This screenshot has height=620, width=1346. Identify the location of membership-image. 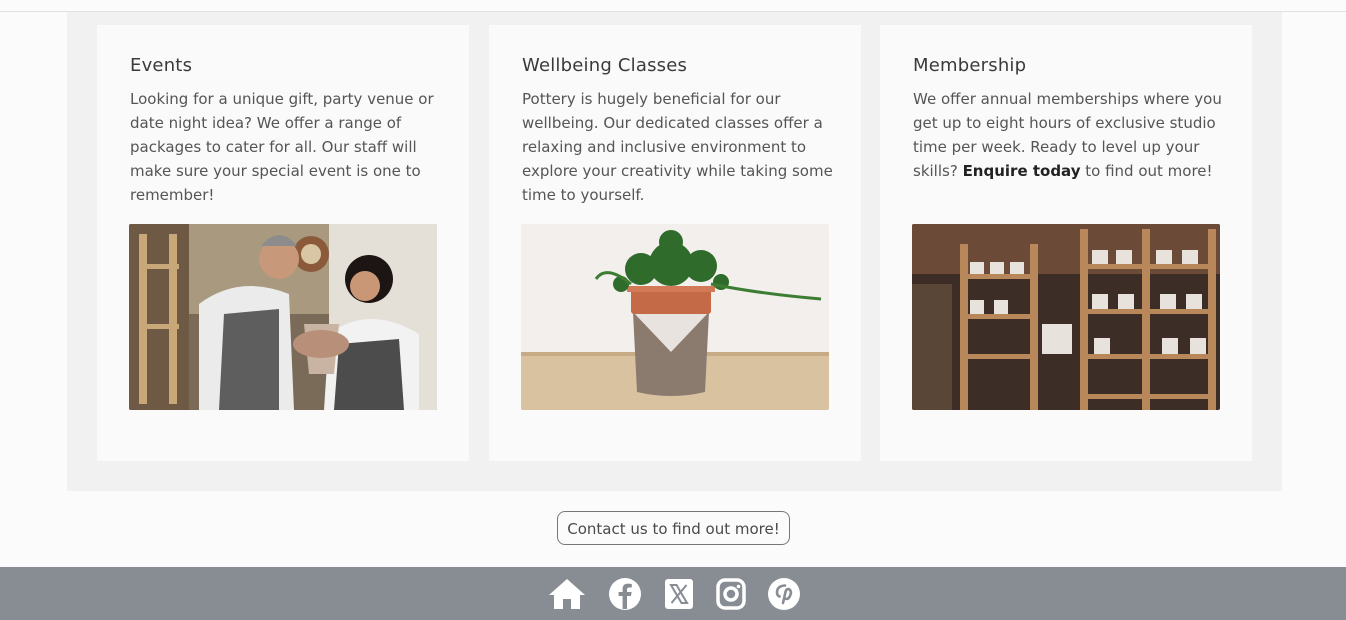
(1066, 317).